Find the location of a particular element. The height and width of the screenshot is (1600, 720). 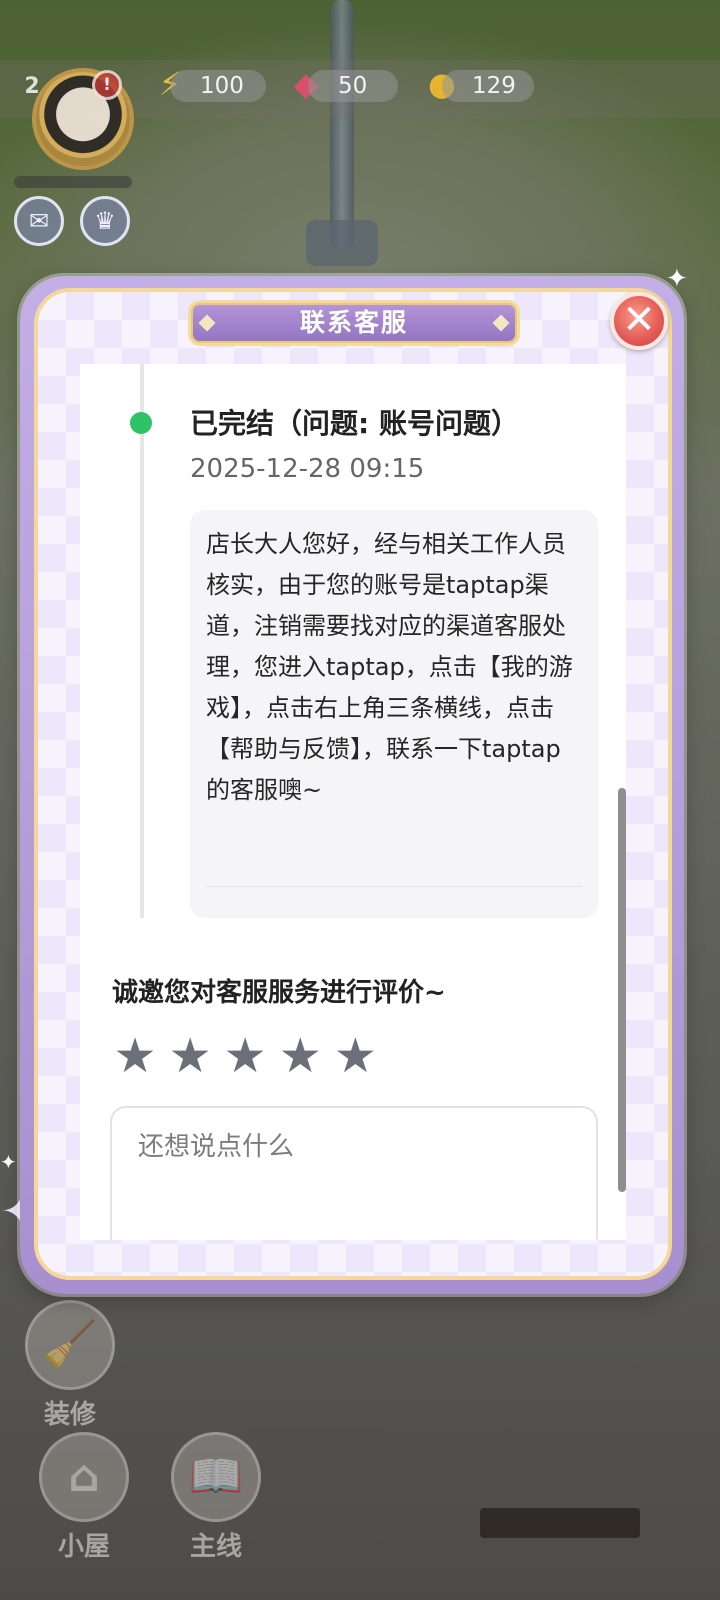

broom-icon: 🧹 is located at coordinates (70, 1345).